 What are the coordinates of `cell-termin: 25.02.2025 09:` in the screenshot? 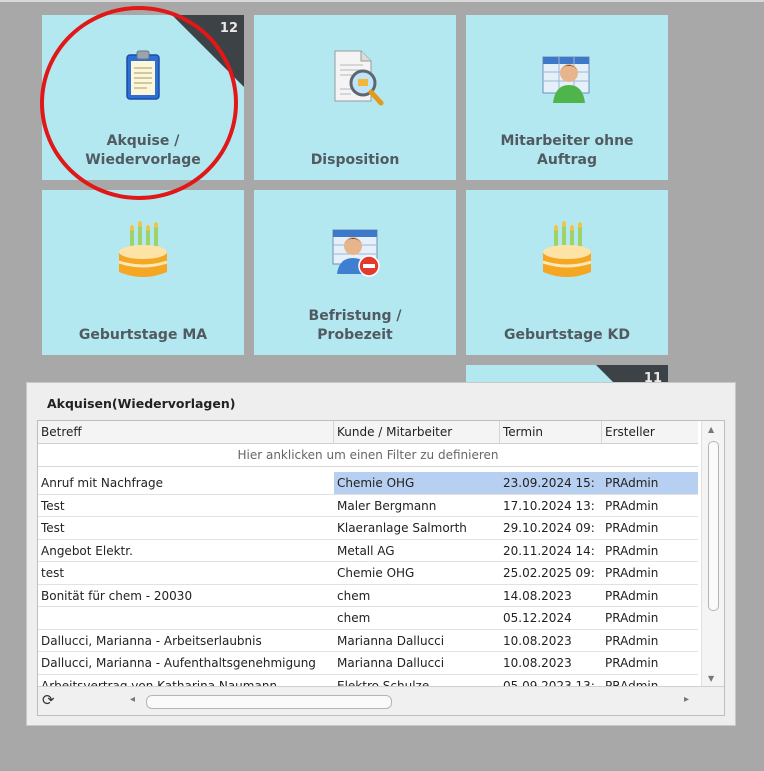 It's located at (549, 573).